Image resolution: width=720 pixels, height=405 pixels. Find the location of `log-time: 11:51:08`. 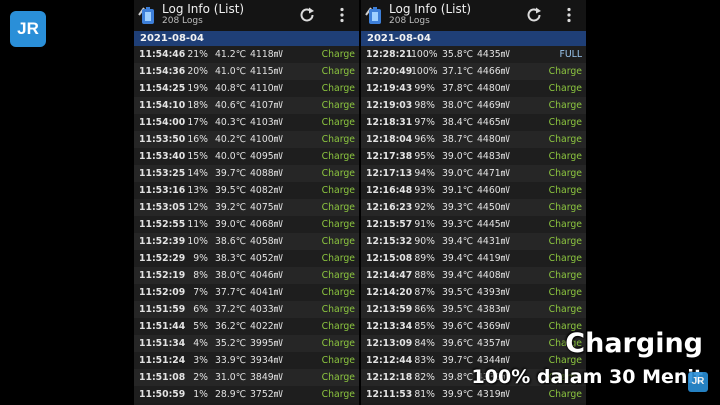

log-time: 11:51:08 is located at coordinates (162, 377).